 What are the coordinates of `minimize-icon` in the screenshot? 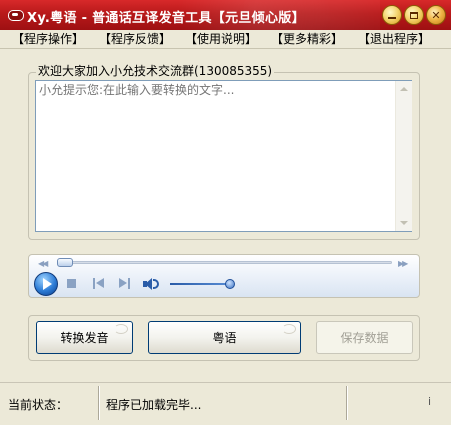 It's located at (392, 18).